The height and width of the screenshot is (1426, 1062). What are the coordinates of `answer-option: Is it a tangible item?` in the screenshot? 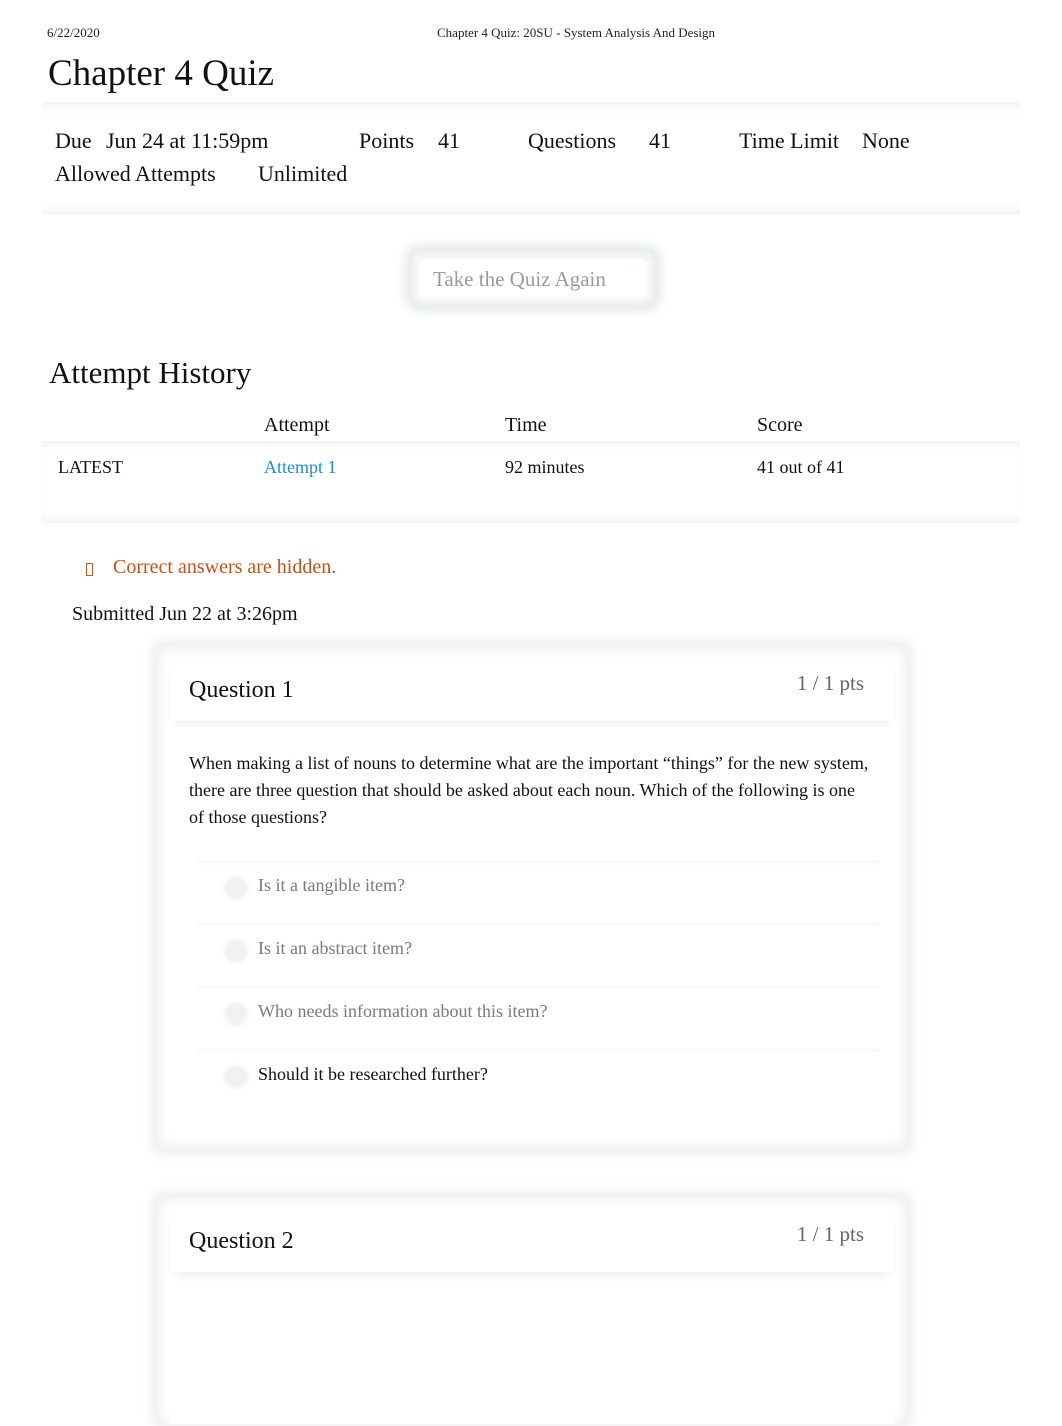 It's located at (538, 887).